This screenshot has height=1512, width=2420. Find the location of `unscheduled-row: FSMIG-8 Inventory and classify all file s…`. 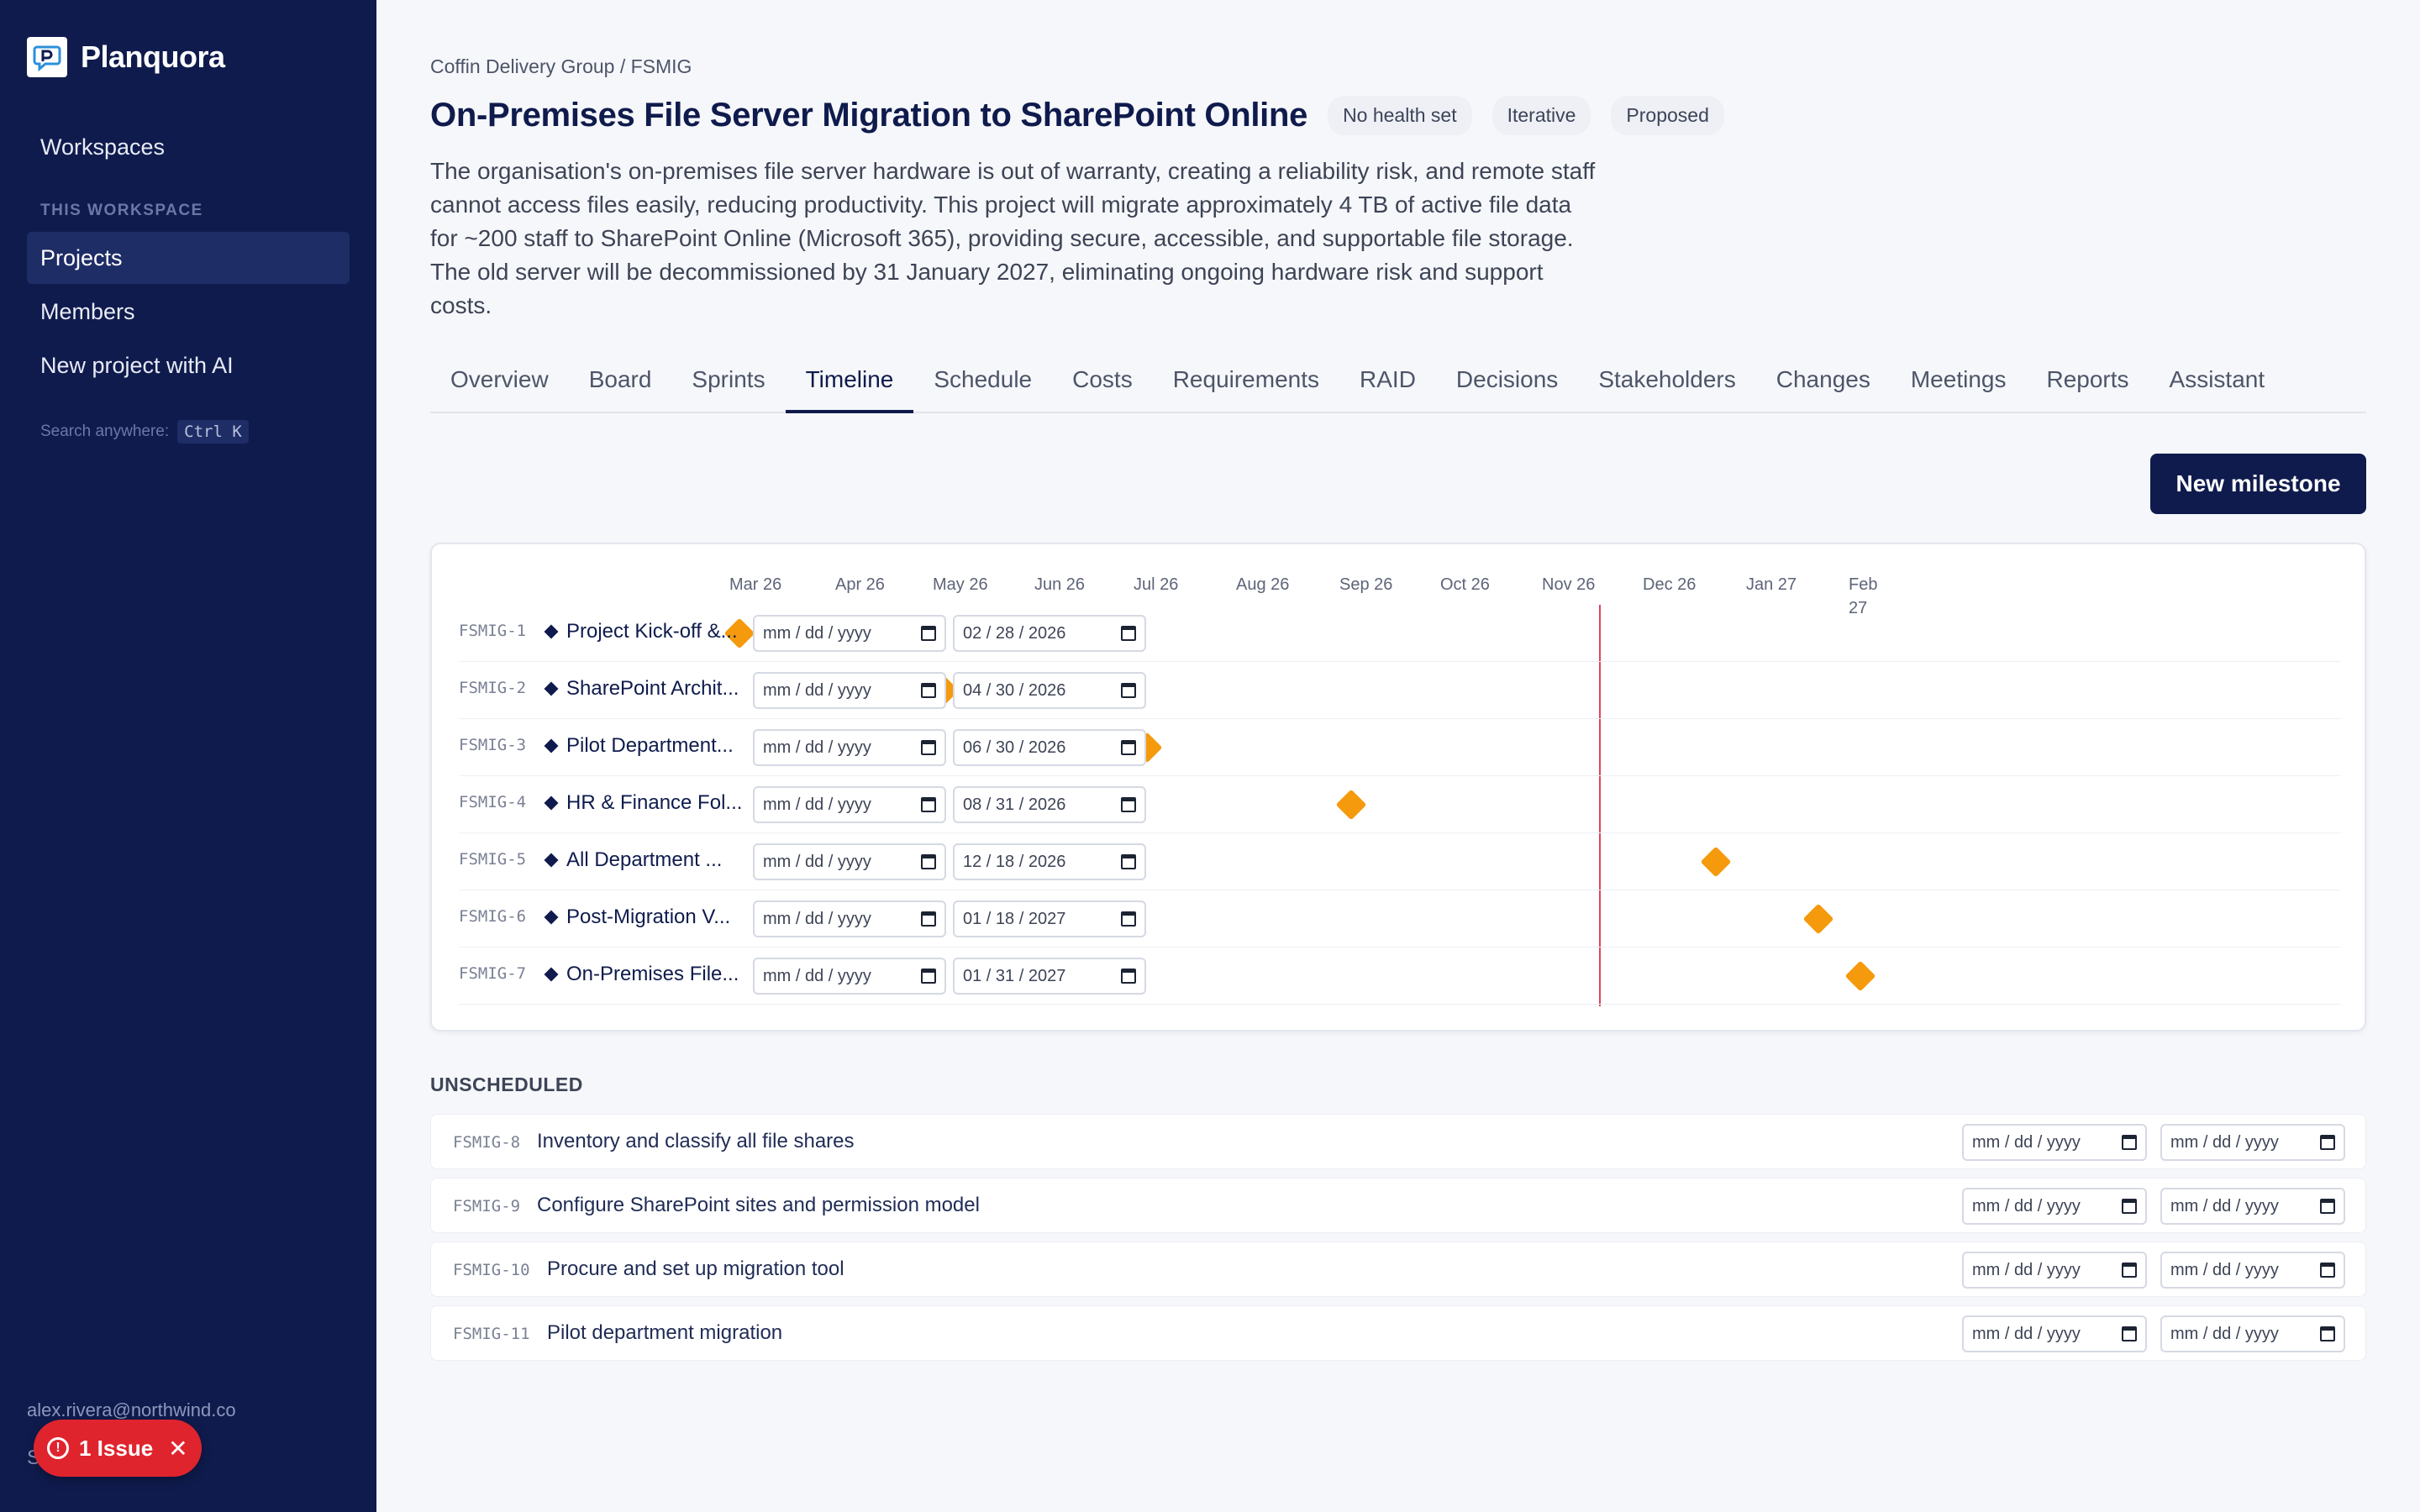

unscheduled-row: FSMIG-8 Inventory and classify all file s… is located at coordinates (1398, 1141).